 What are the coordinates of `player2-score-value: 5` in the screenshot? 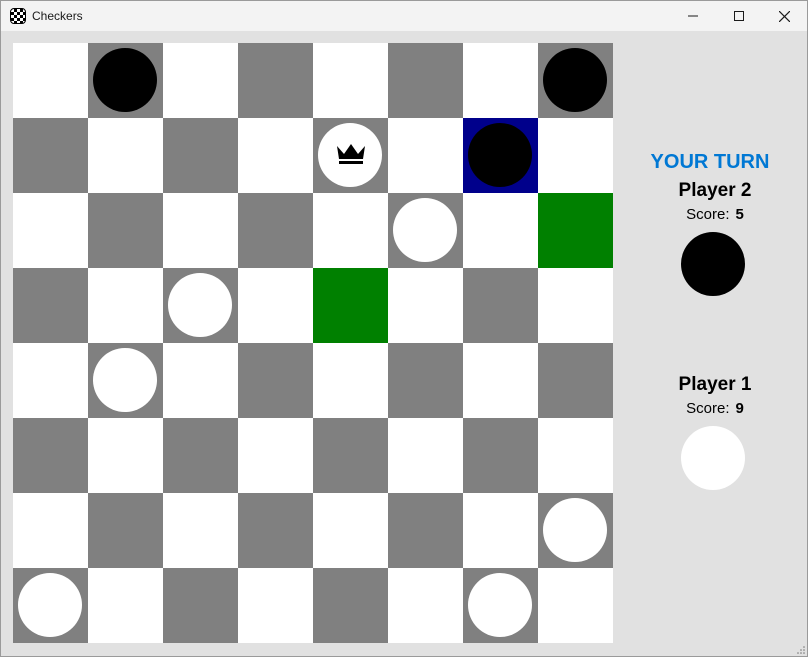 It's located at (739, 214).